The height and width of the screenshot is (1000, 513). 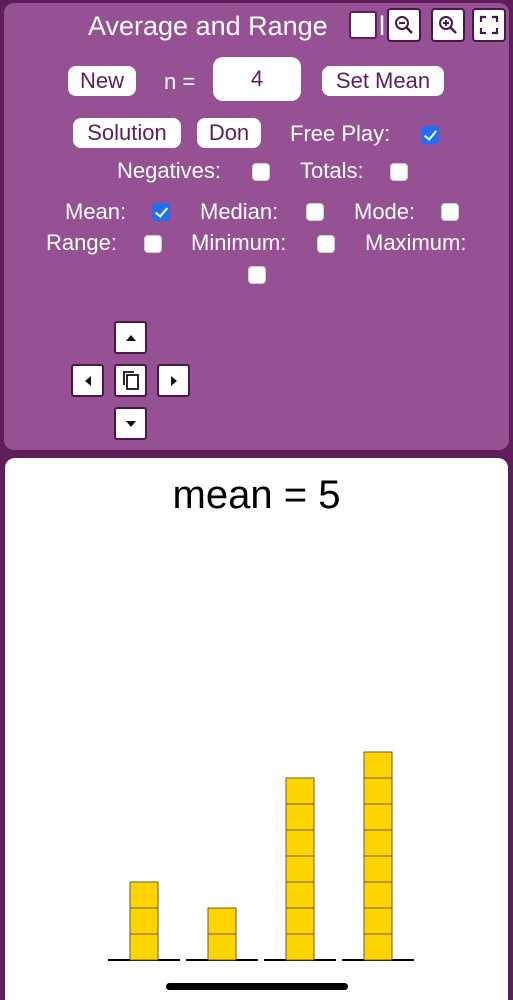 What do you see at coordinates (257, 986) in the screenshot?
I see `home-indicator` at bounding box center [257, 986].